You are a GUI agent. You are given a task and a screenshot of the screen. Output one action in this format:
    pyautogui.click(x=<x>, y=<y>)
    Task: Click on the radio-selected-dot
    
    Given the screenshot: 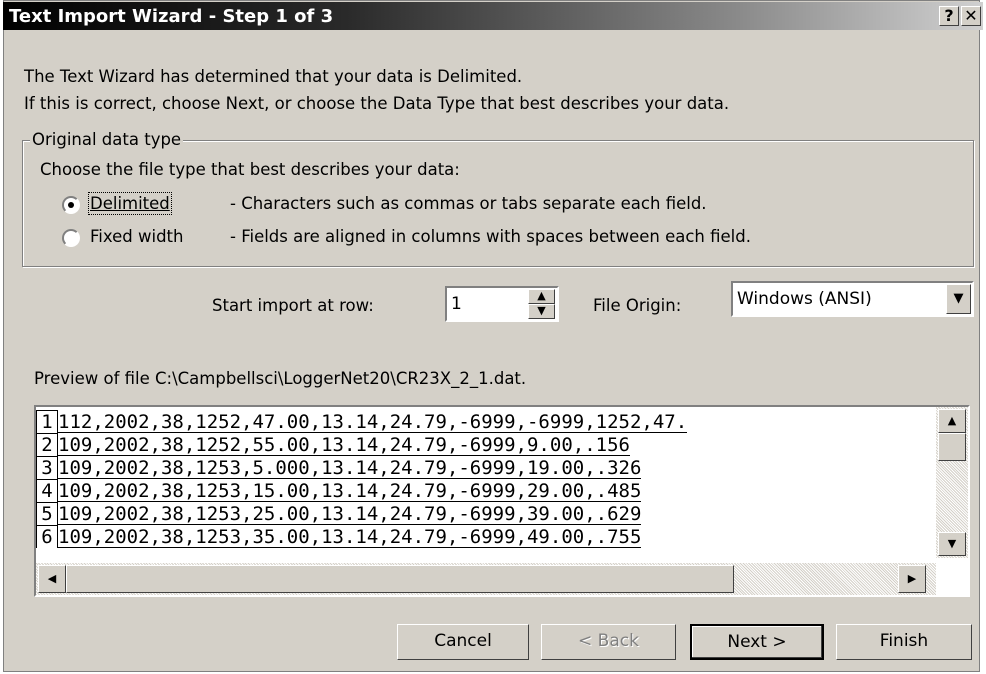 What is the action you would take?
    pyautogui.click(x=71, y=205)
    